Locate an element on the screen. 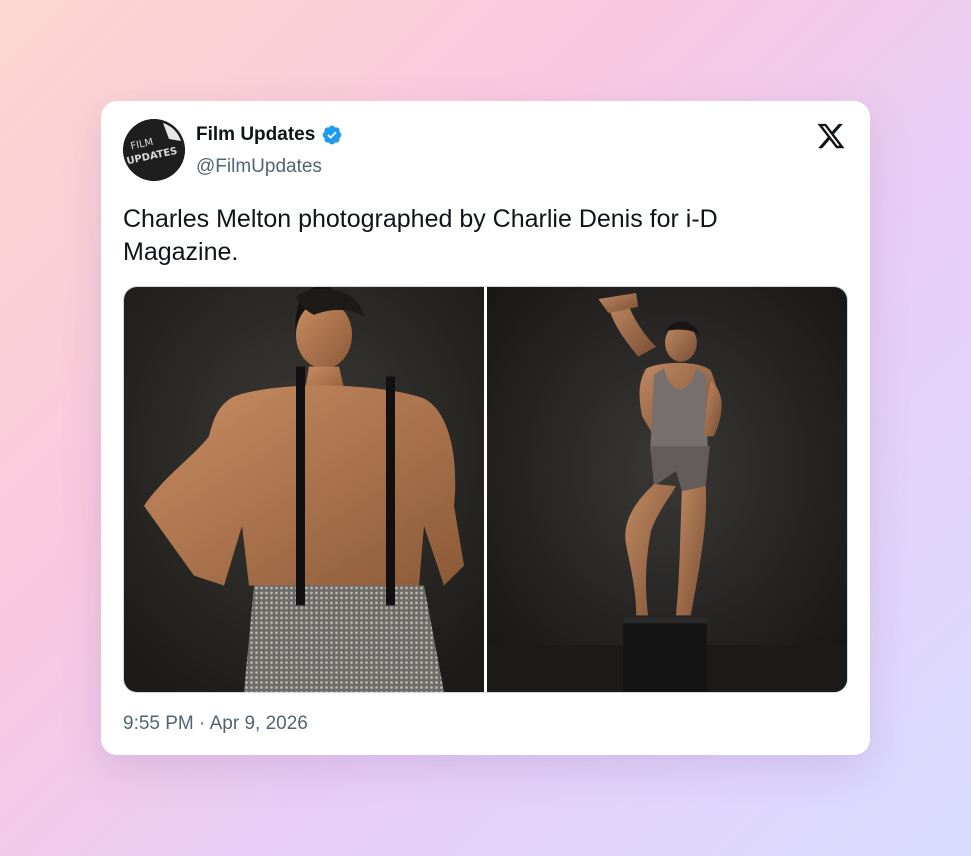  verified-badge-icon is located at coordinates (332, 135).